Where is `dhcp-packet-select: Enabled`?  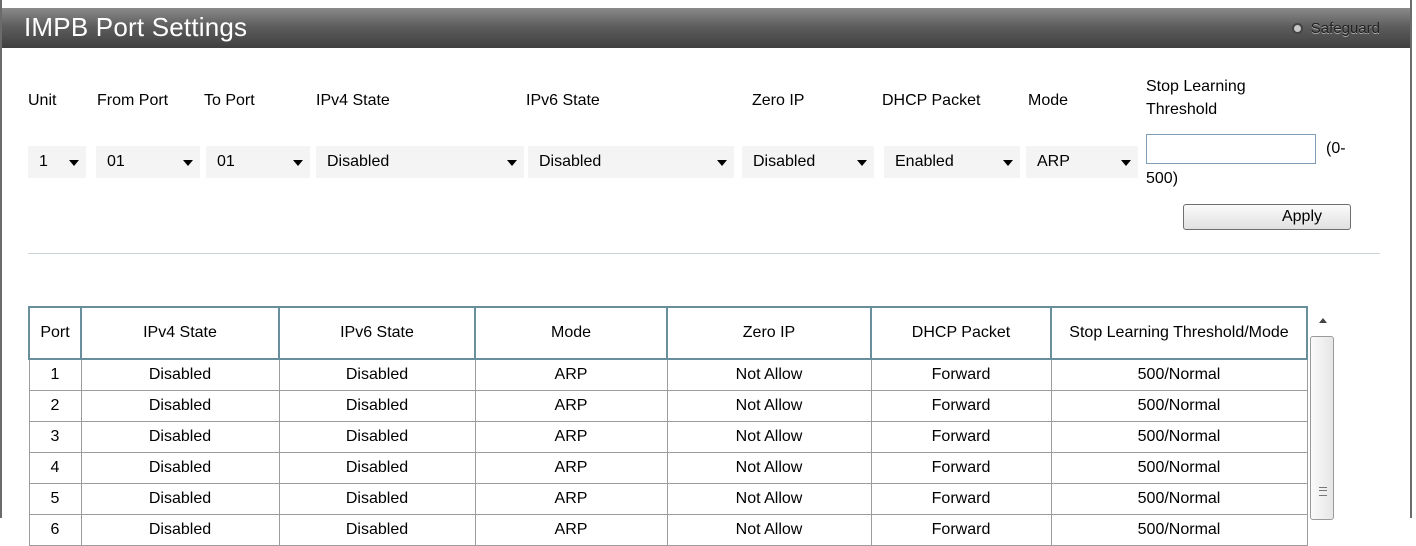
dhcp-packet-select: Enabled is located at coordinates (952, 162).